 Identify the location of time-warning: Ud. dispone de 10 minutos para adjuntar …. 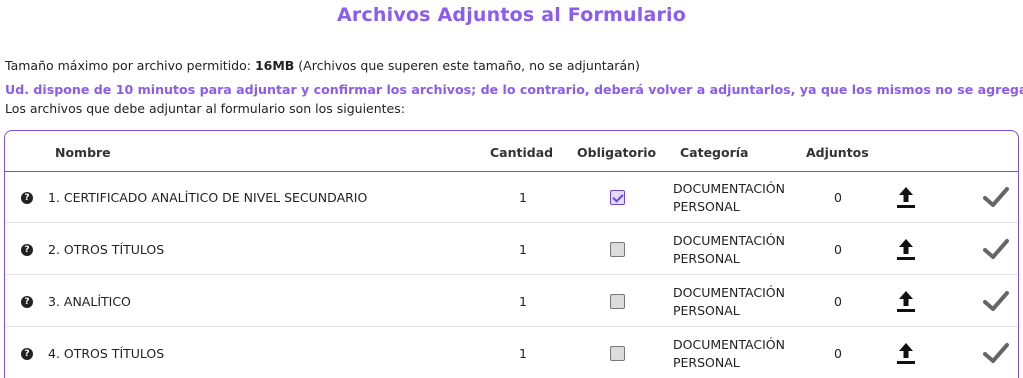
(514, 89).